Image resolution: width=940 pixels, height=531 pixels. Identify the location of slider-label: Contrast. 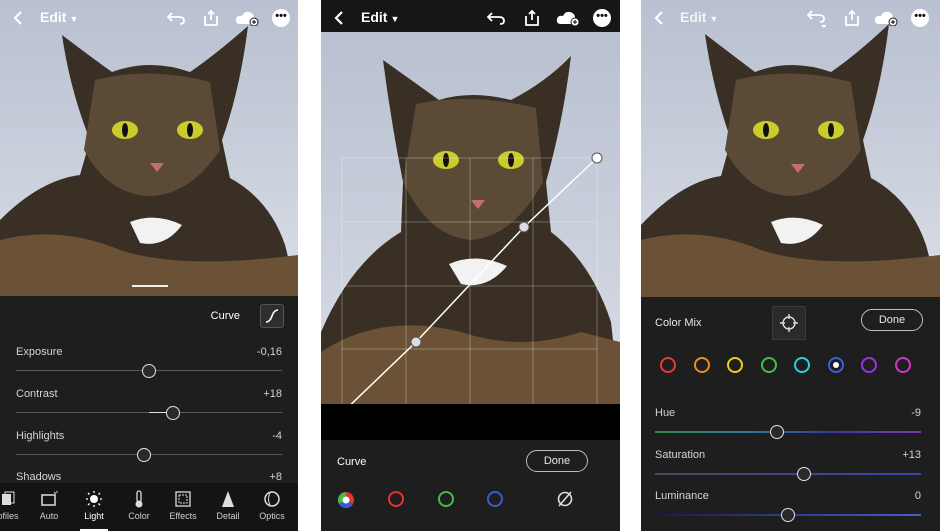
(37, 394).